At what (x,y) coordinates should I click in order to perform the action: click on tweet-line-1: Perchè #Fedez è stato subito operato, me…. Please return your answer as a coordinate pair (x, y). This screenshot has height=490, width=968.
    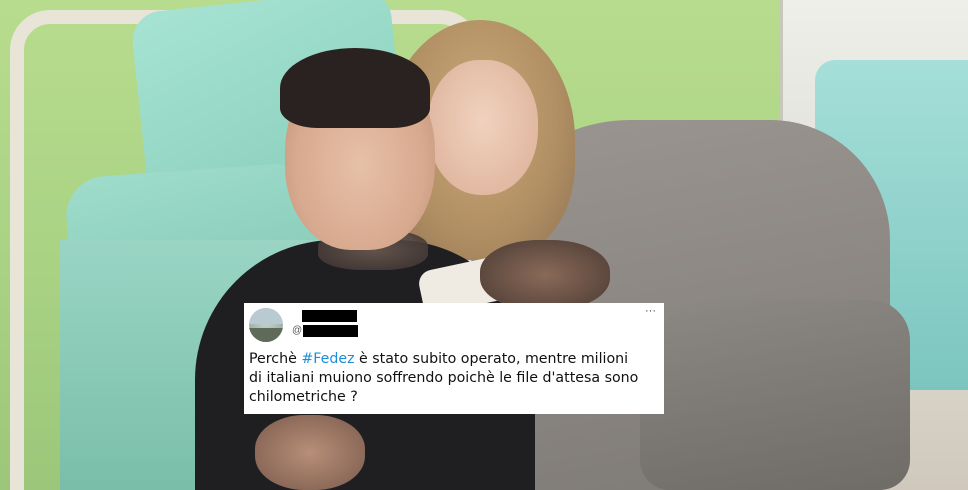
    Looking at the image, I should click on (455, 359).